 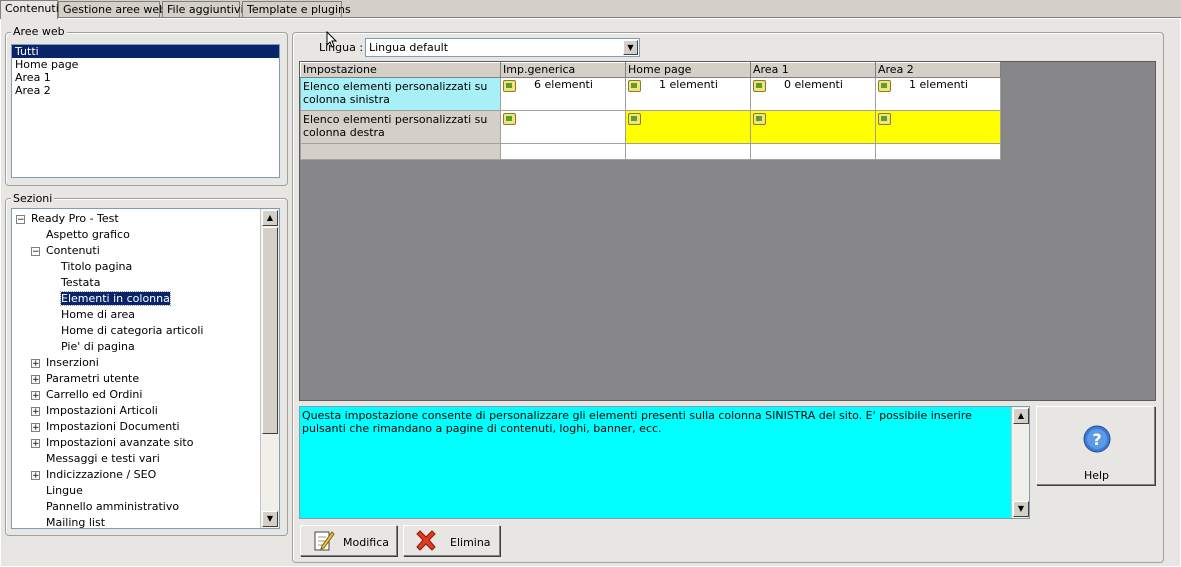 I want to click on tab-contenuti: Contenuti, so click(x=29, y=9).